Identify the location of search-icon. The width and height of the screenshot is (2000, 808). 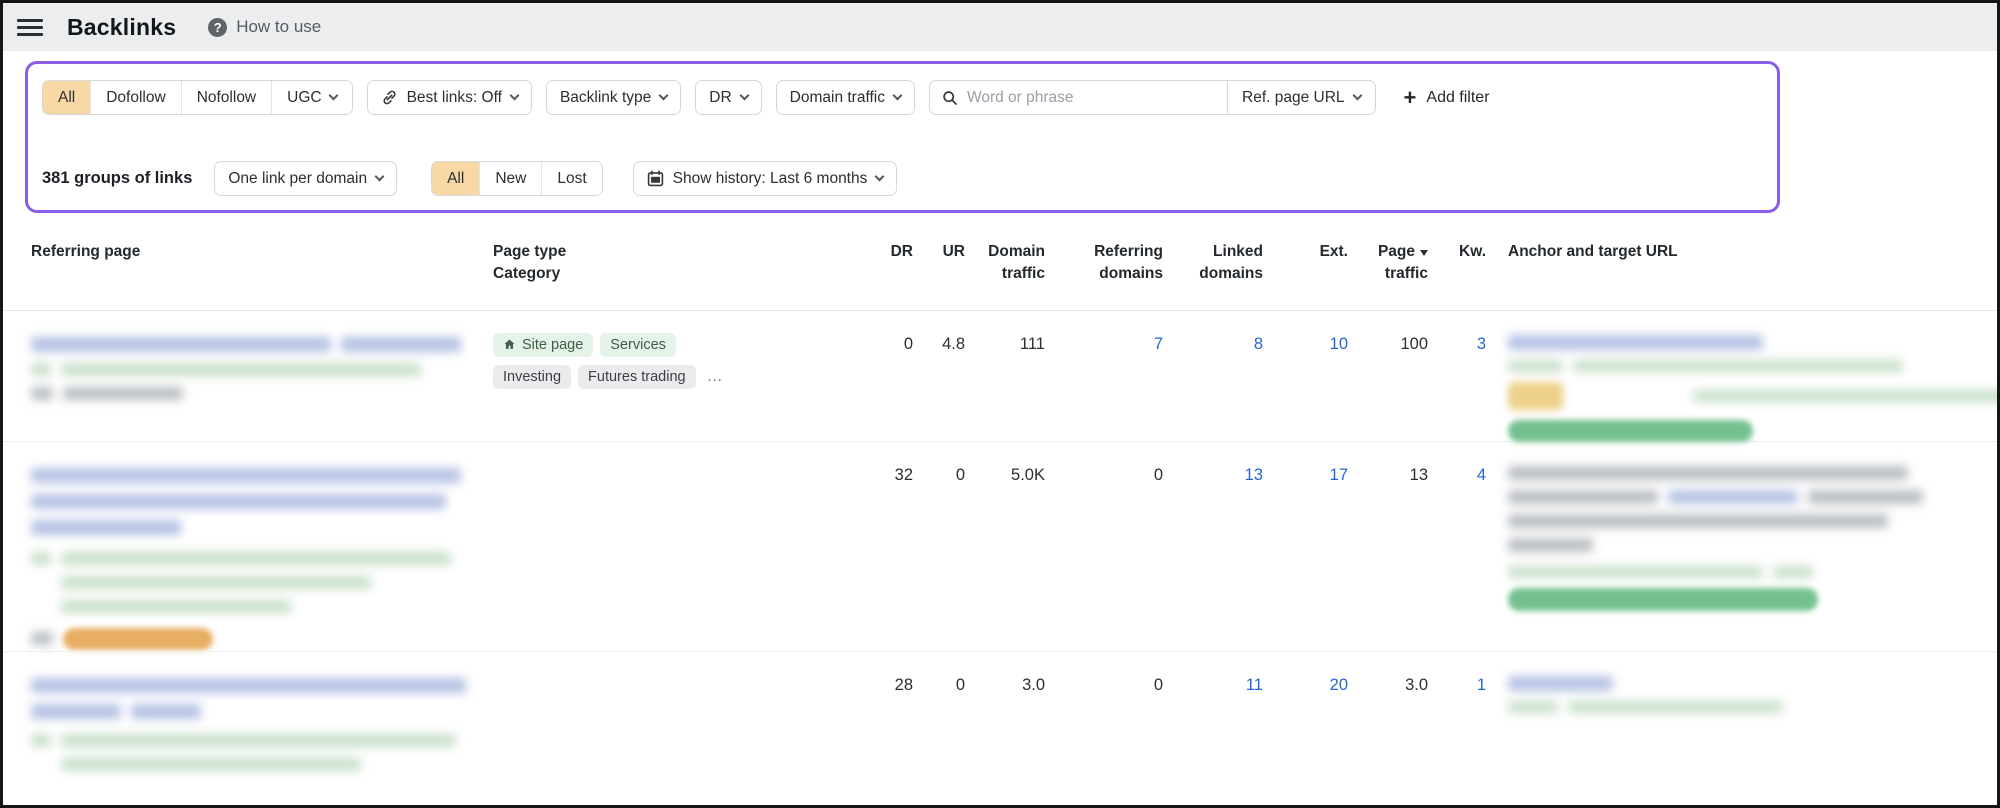
(950, 97).